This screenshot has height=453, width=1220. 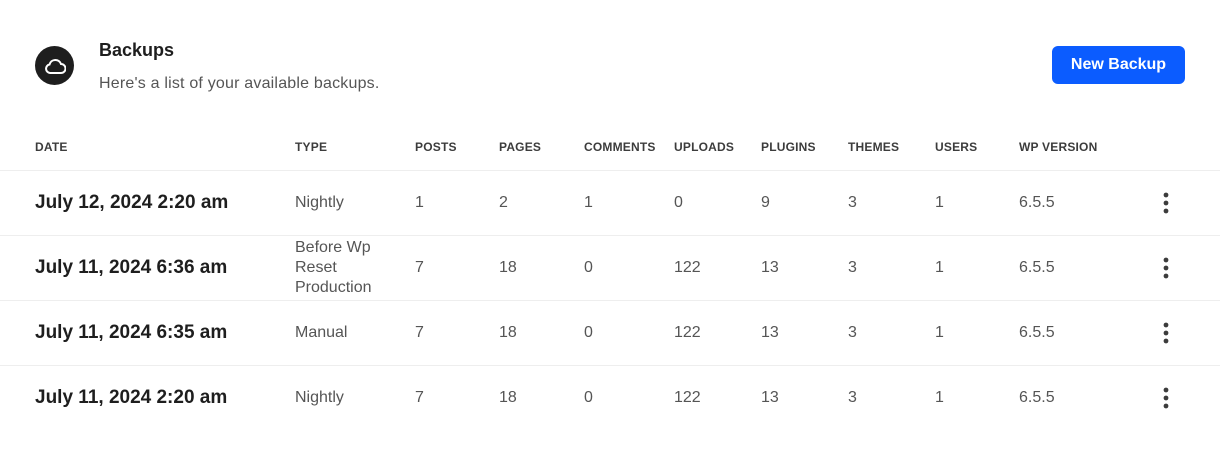 What do you see at coordinates (321, 332) in the screenshot?
I see `backup-type: Manual` at bounding box center [321, 332].